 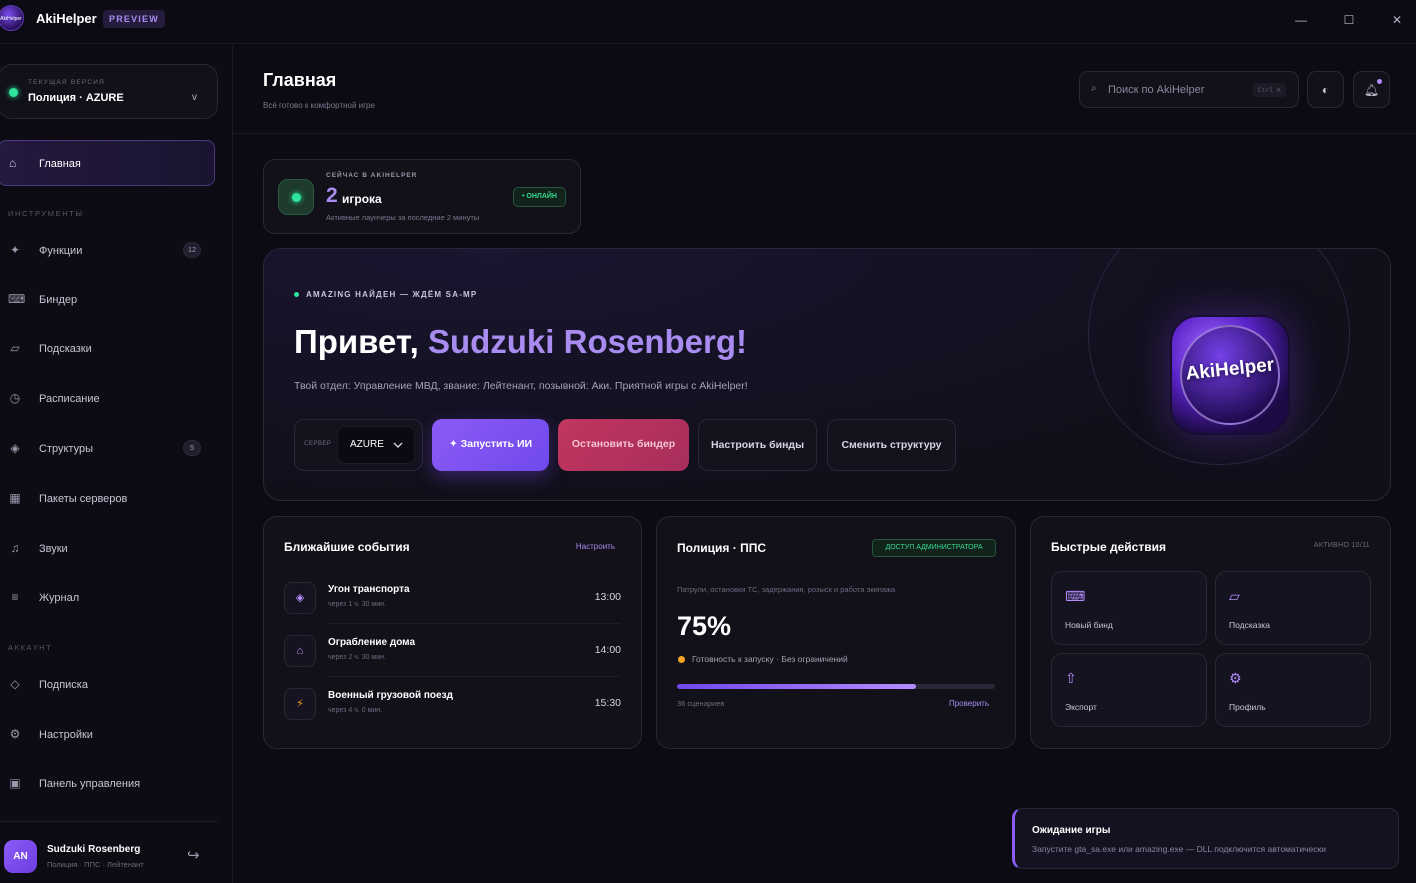 What do you see at coordinates (66, 449) in the screenshot?
I see `sidebar-item-label: Структуры` at bounding box center [66, 449].